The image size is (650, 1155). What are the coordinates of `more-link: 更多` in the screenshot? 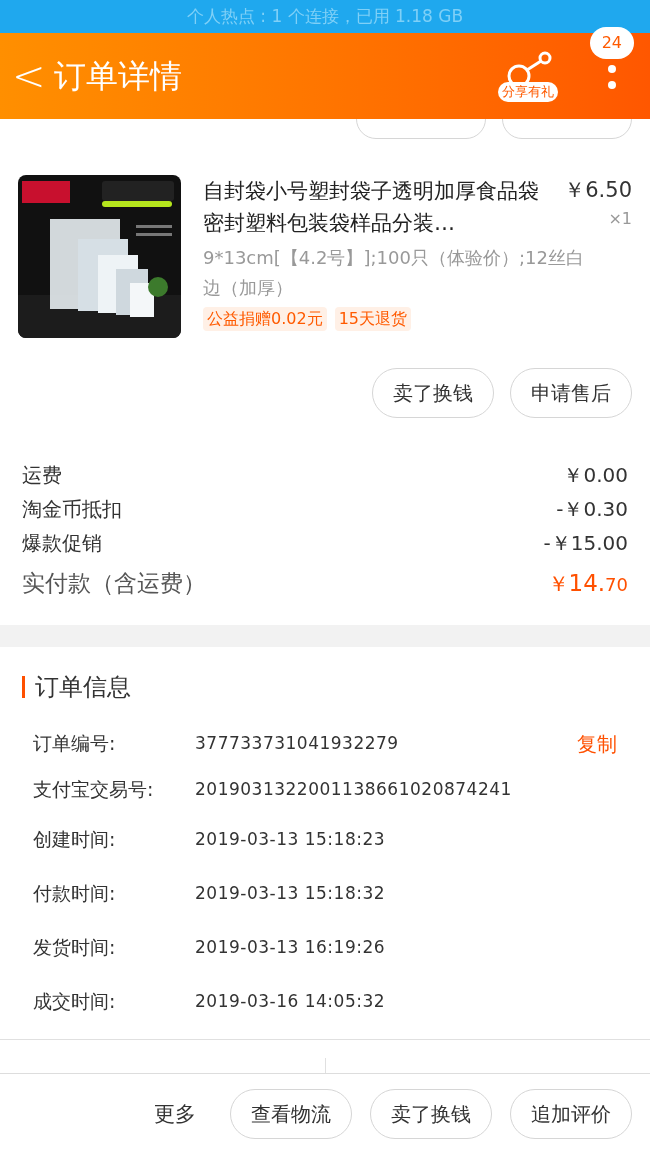 It's located at (175, 1114).